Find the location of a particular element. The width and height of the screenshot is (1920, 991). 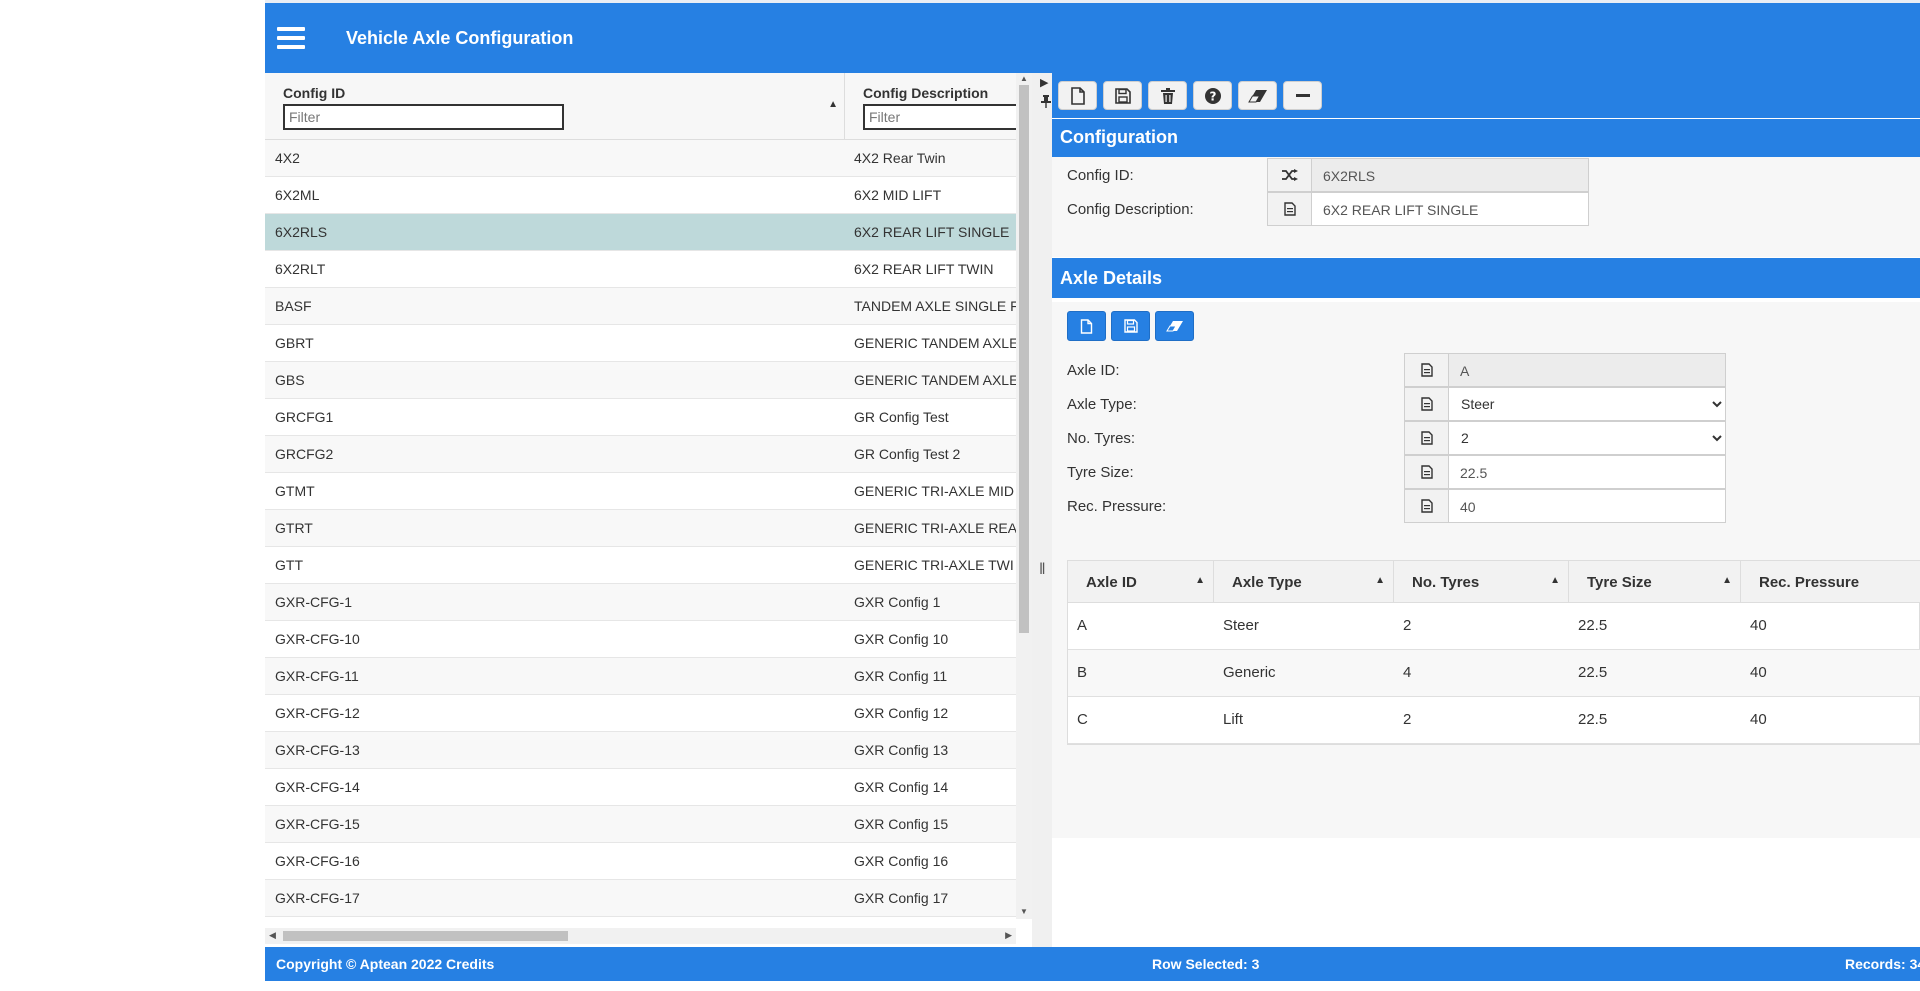

table-row: 6X2RLS 6X2 REAR LIFT SINGLE is located at coordinates (640, 232).